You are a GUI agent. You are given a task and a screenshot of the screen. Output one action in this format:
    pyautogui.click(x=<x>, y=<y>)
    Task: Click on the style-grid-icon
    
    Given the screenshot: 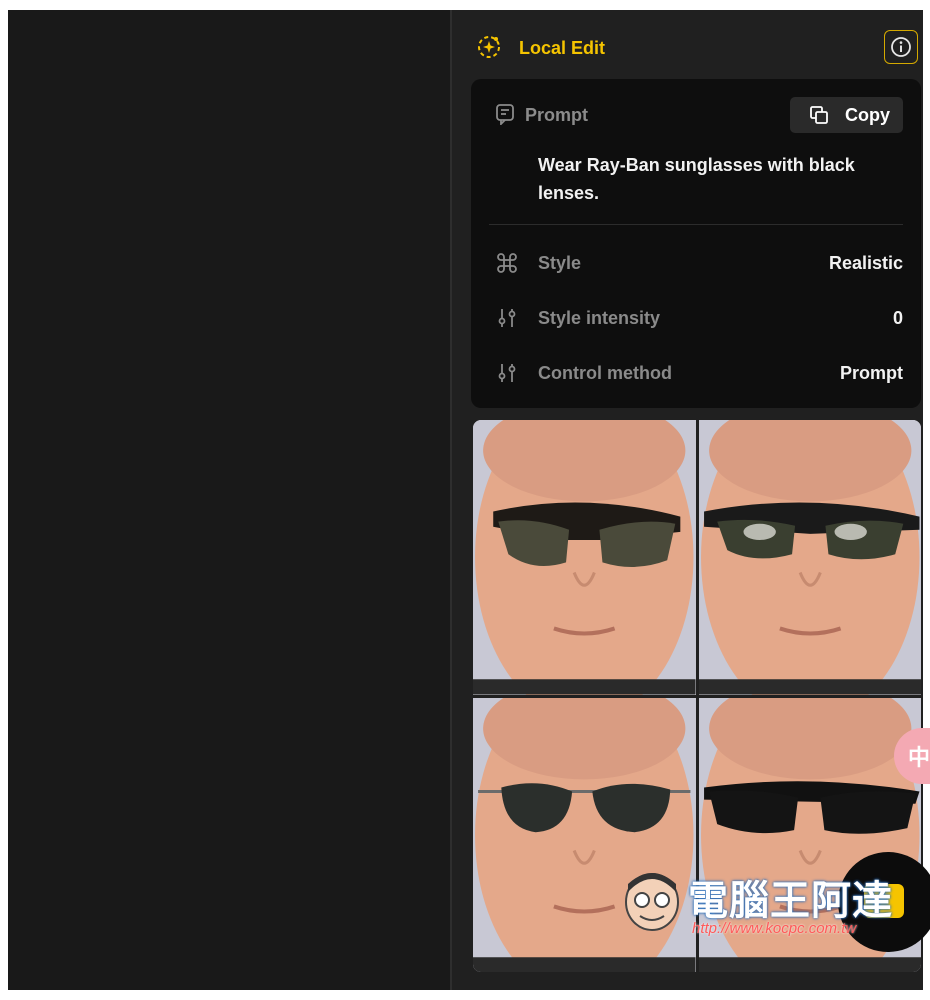 What is the action you would take?
    pyautogui.click(x=507, y=263)
    